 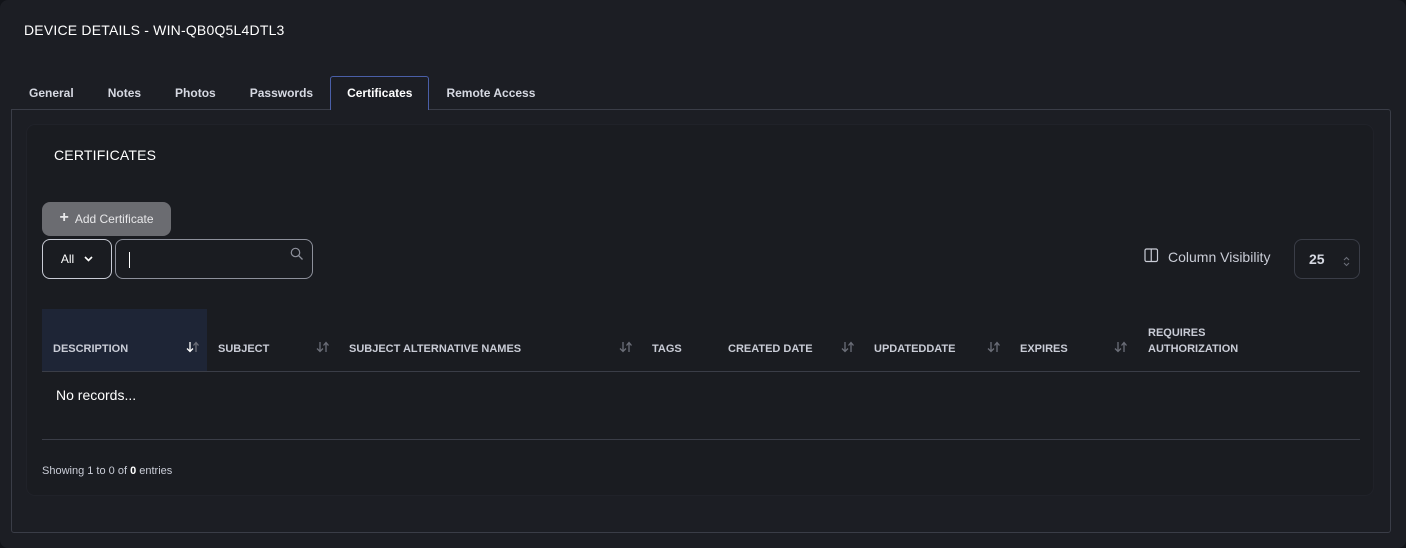 What do you see at coordinates (154, 30) in the screenshot?
I see `page-title: DEVICE DETAILS - WIN-QB0Q5L4DTL3` at bounding box center [154, 30].